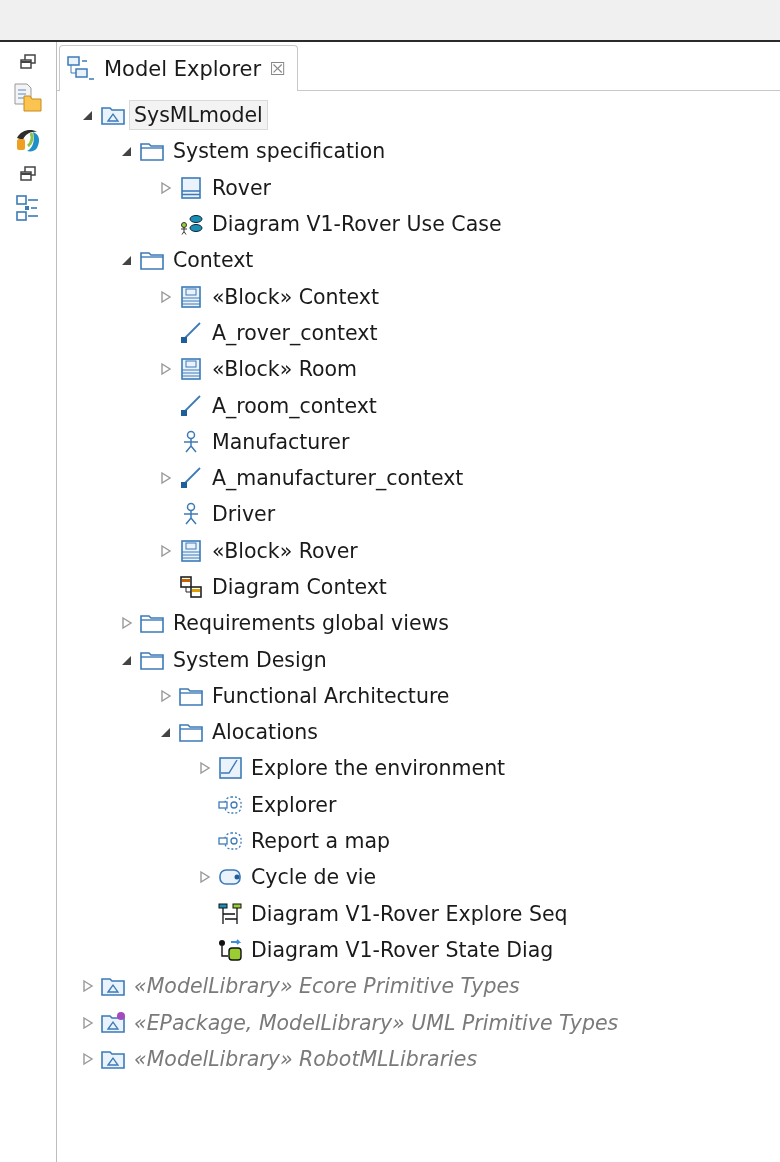 The width and height of the screenshot is (780, 1162). Describe the element at coordinates (299, 587) in the screenshot. I see `tree-item: Diagram Context` at that location.